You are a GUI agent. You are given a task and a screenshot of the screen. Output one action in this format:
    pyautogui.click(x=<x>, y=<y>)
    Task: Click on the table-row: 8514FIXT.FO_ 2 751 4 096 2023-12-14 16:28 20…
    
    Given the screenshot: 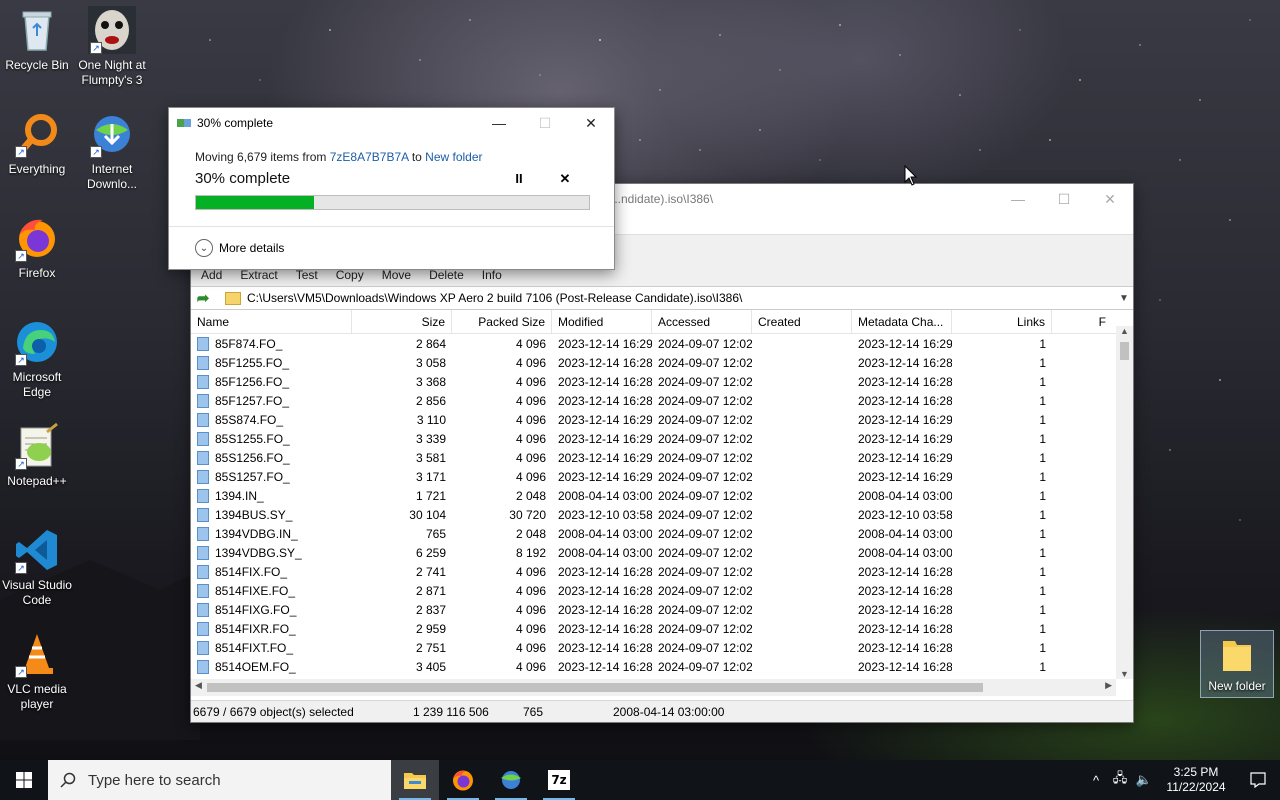 What is the action you would take?
    pyautogui.click(x=653, y=647)
    